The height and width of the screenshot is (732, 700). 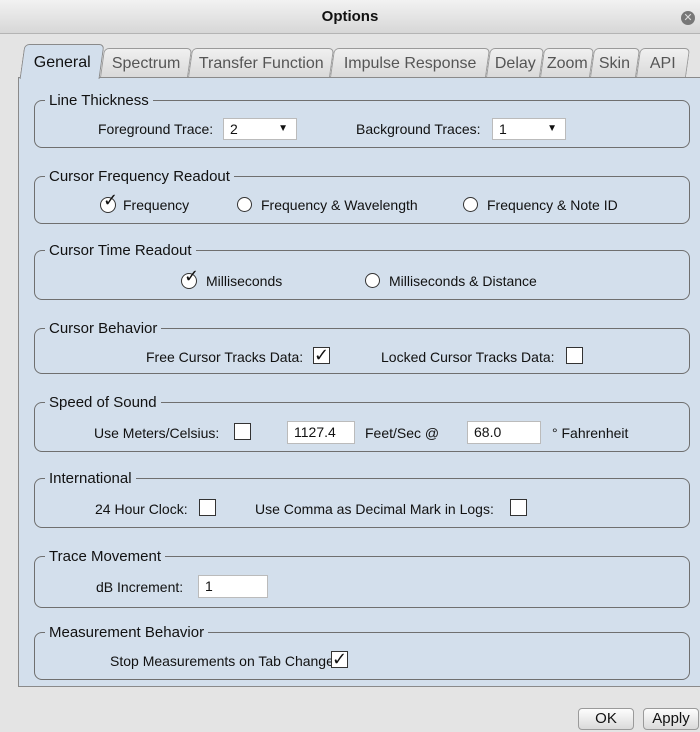 I want to click on radio-milliseconds-label: Milliseconds, so click(x=244, y=281).